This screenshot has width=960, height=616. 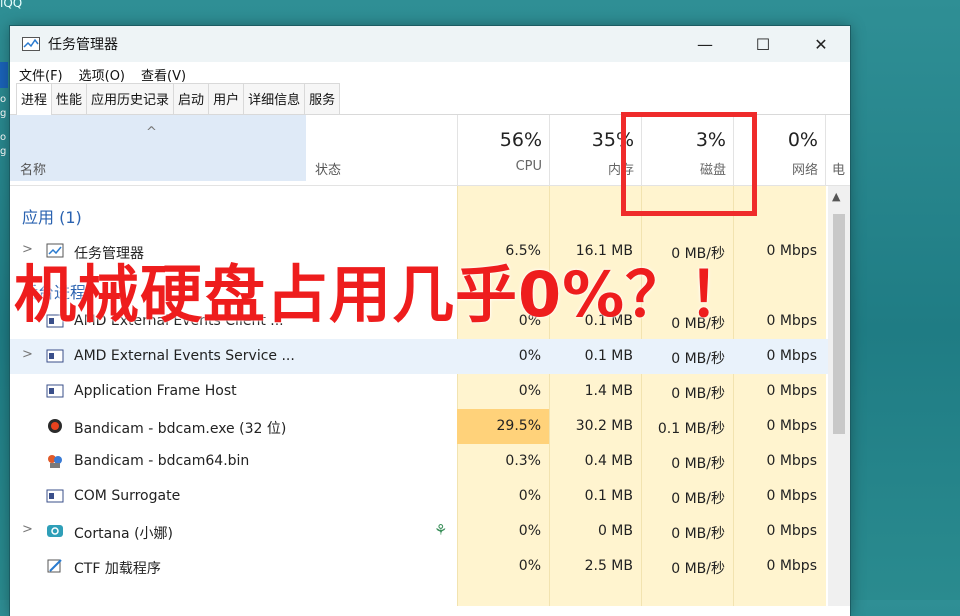 I want to click on minimize-button: —, so click(x=705, y=44).